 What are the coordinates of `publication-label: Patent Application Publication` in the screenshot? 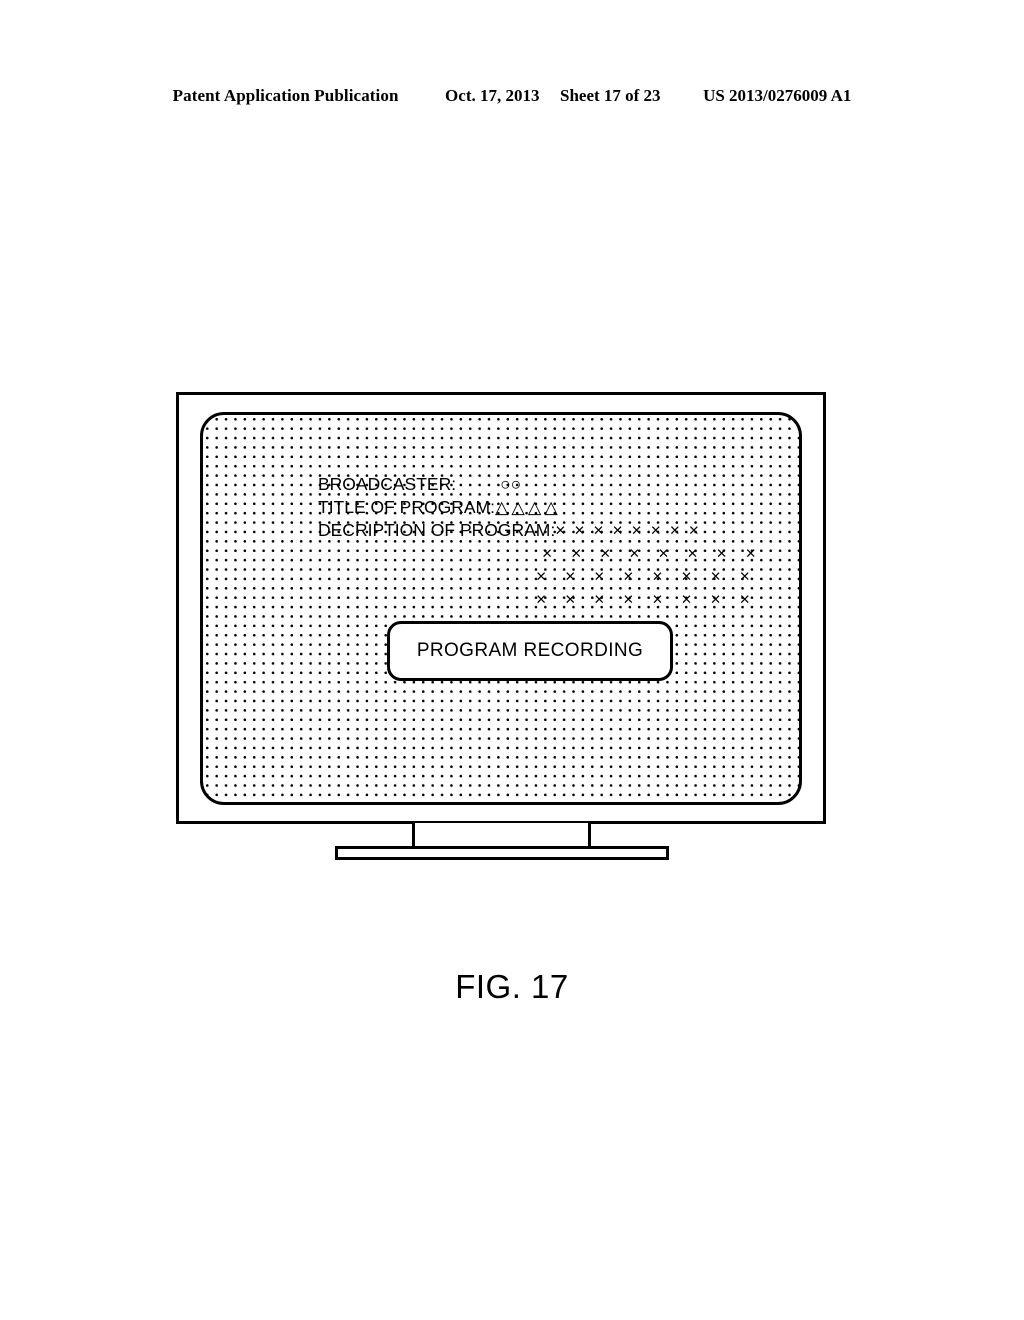 It's located at (285, 95).